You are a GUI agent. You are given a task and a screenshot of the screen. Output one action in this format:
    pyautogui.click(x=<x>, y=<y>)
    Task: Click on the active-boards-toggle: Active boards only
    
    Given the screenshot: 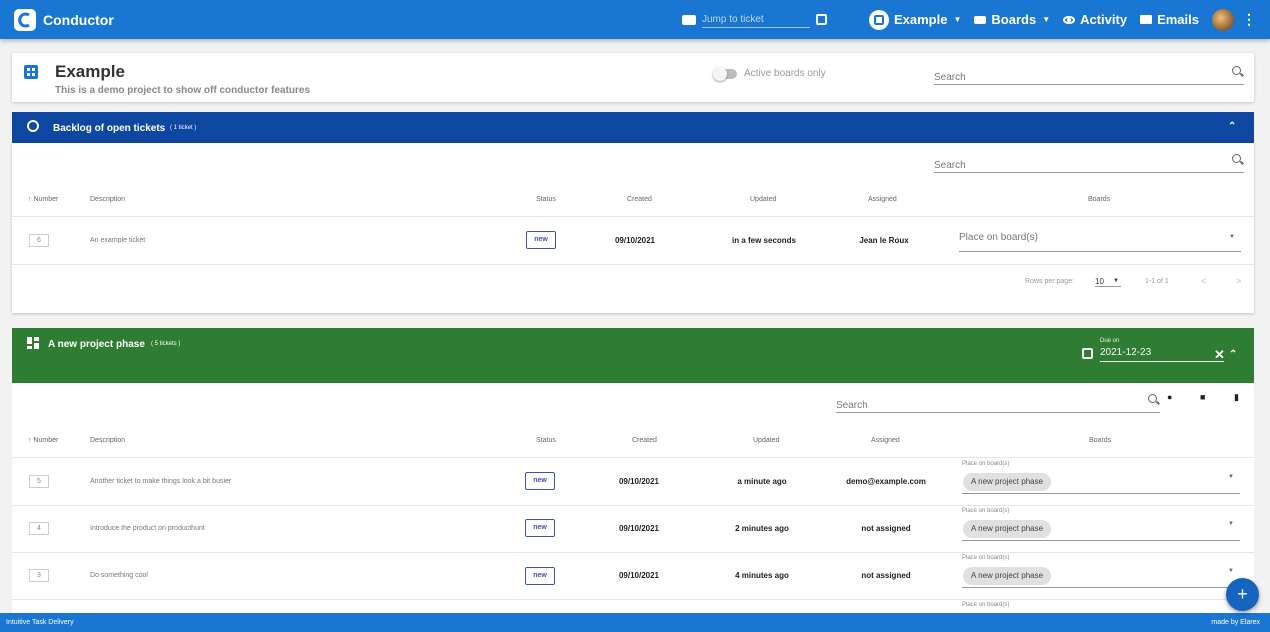 What is the action you would take?
    pyautogui.click(x=769, y=73)
    